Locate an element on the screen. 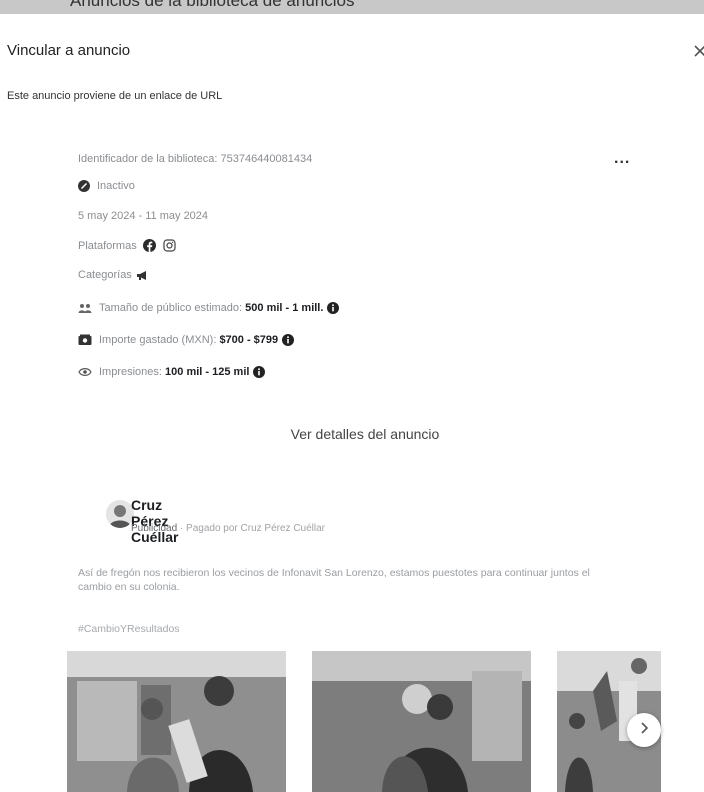 This screenshot has height=792, width=704. megaphone-icon is located at coordinates (142, 275).